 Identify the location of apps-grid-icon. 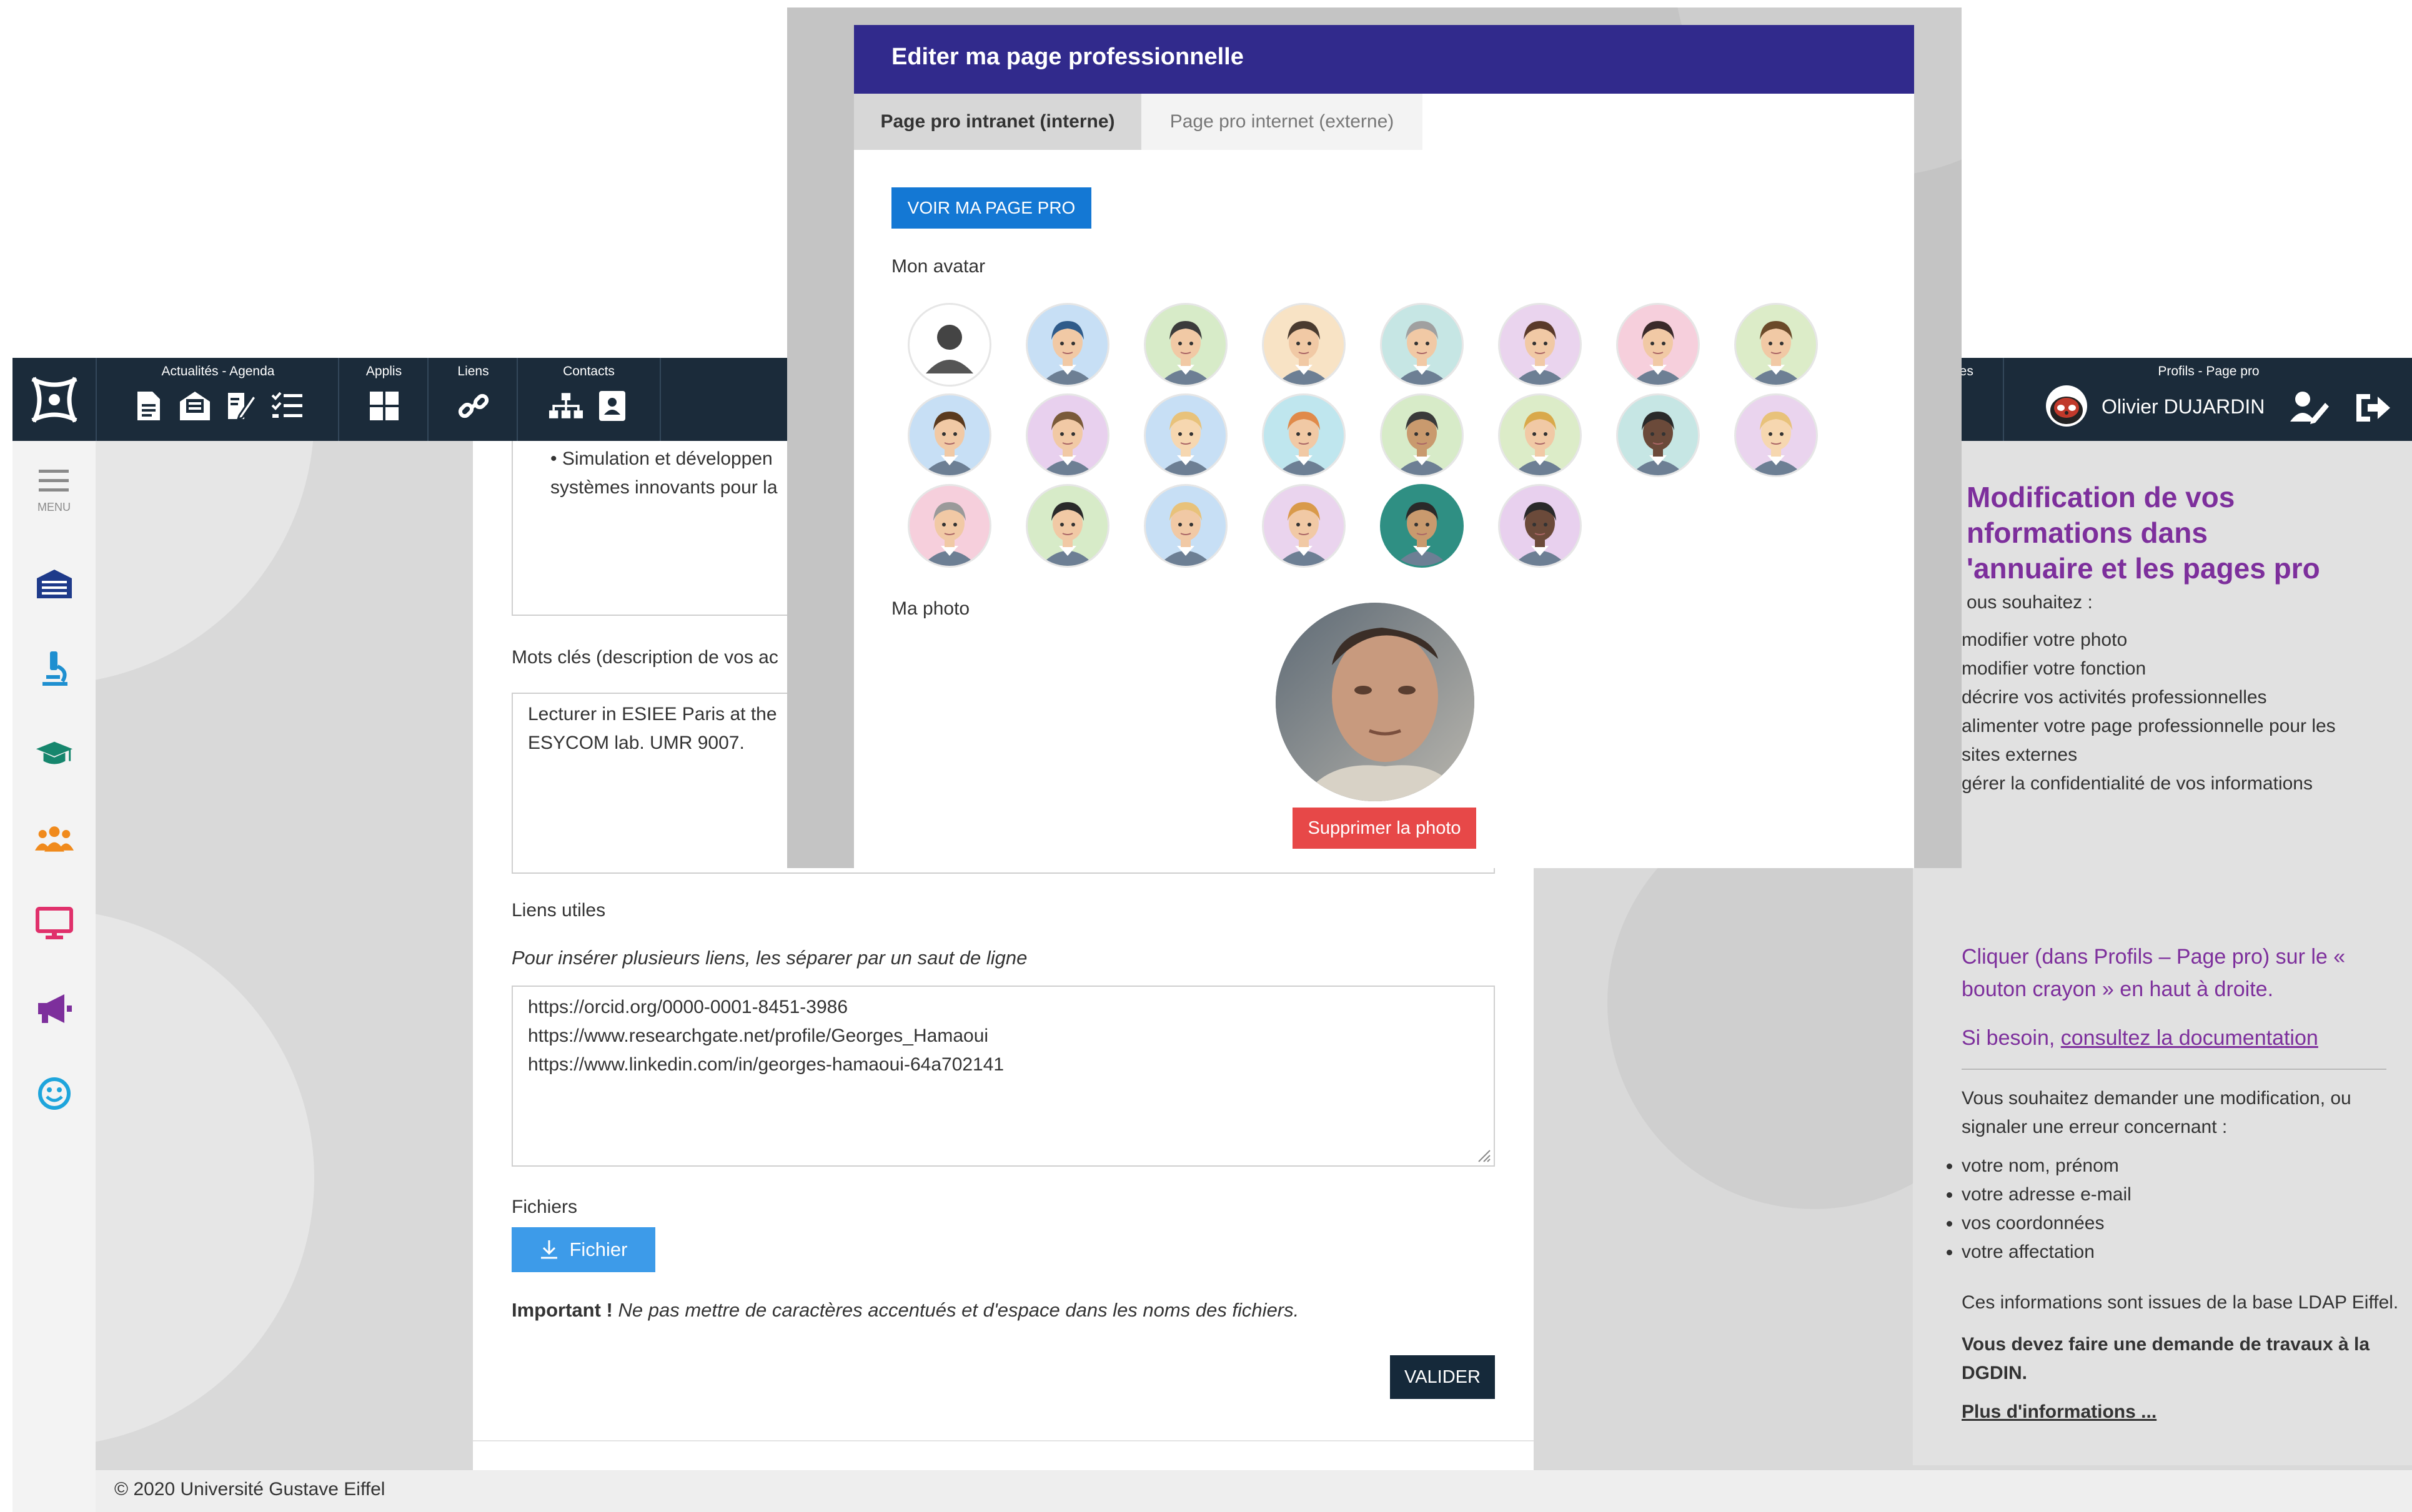
(384, 406).